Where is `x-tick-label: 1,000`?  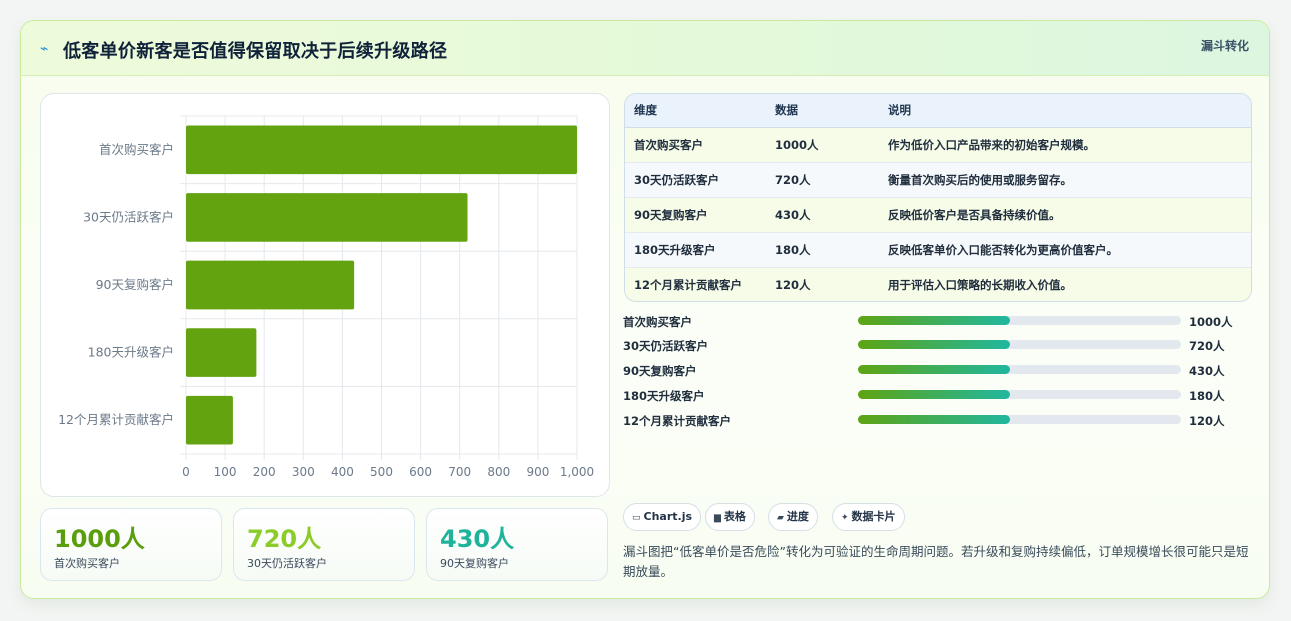 x-tick-label: 1,000 is located at coordinates (577, 472).